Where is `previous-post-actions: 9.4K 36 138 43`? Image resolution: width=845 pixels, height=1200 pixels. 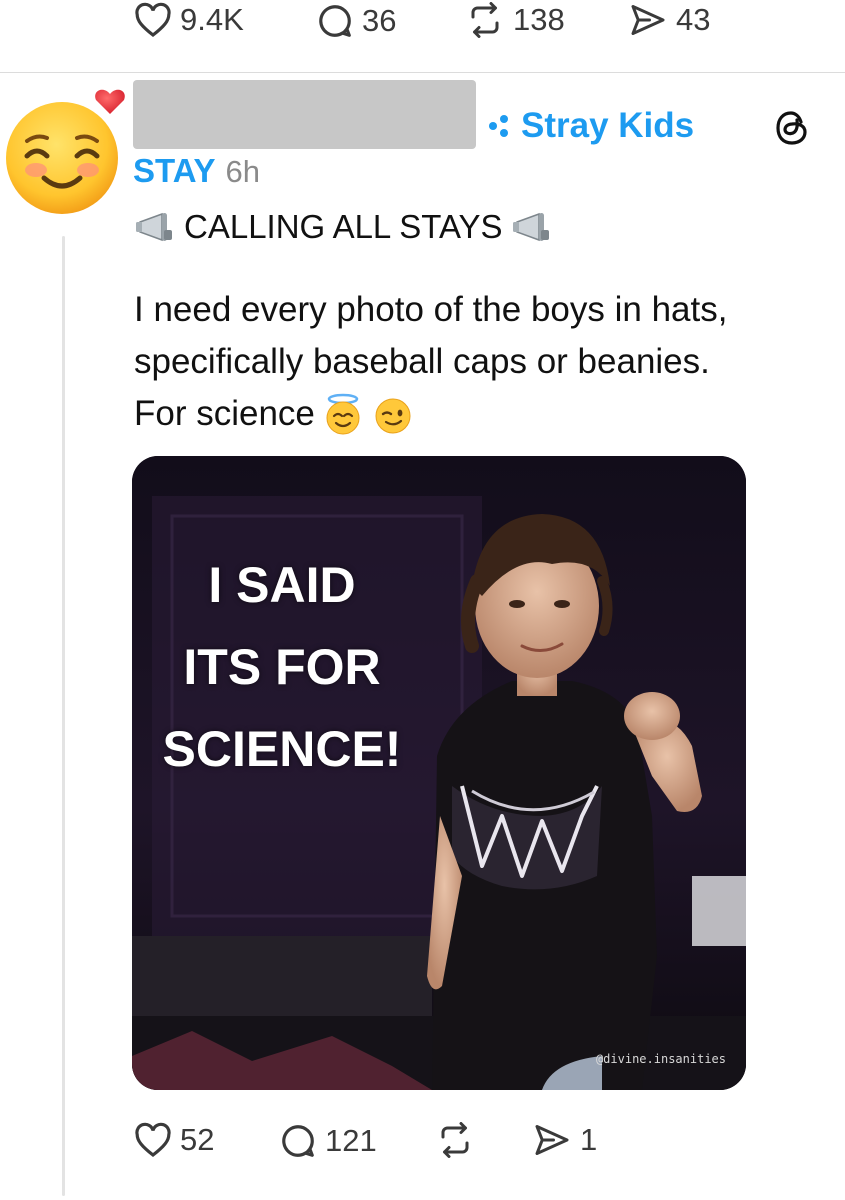
previous-post-actions: 9.4K 36 138 43 is located at coordinates (422, 22).